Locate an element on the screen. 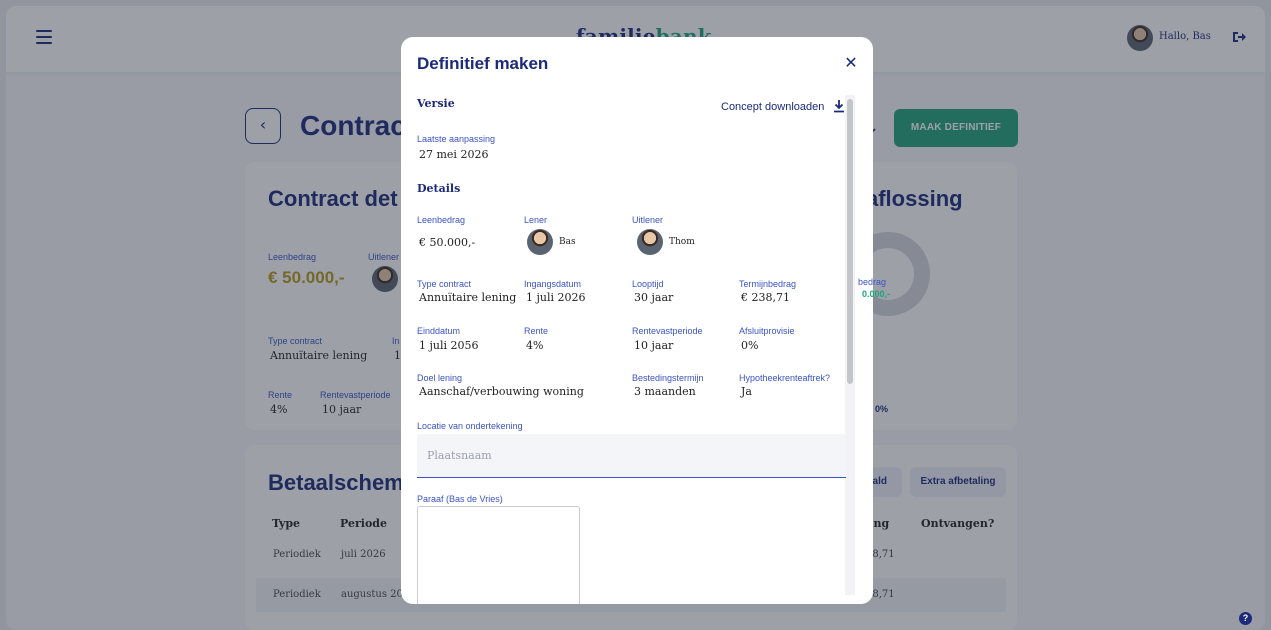 The width and height of the screenshot is (1271, 630). aftrek-value: Ja is located at coordinates (746, 391).